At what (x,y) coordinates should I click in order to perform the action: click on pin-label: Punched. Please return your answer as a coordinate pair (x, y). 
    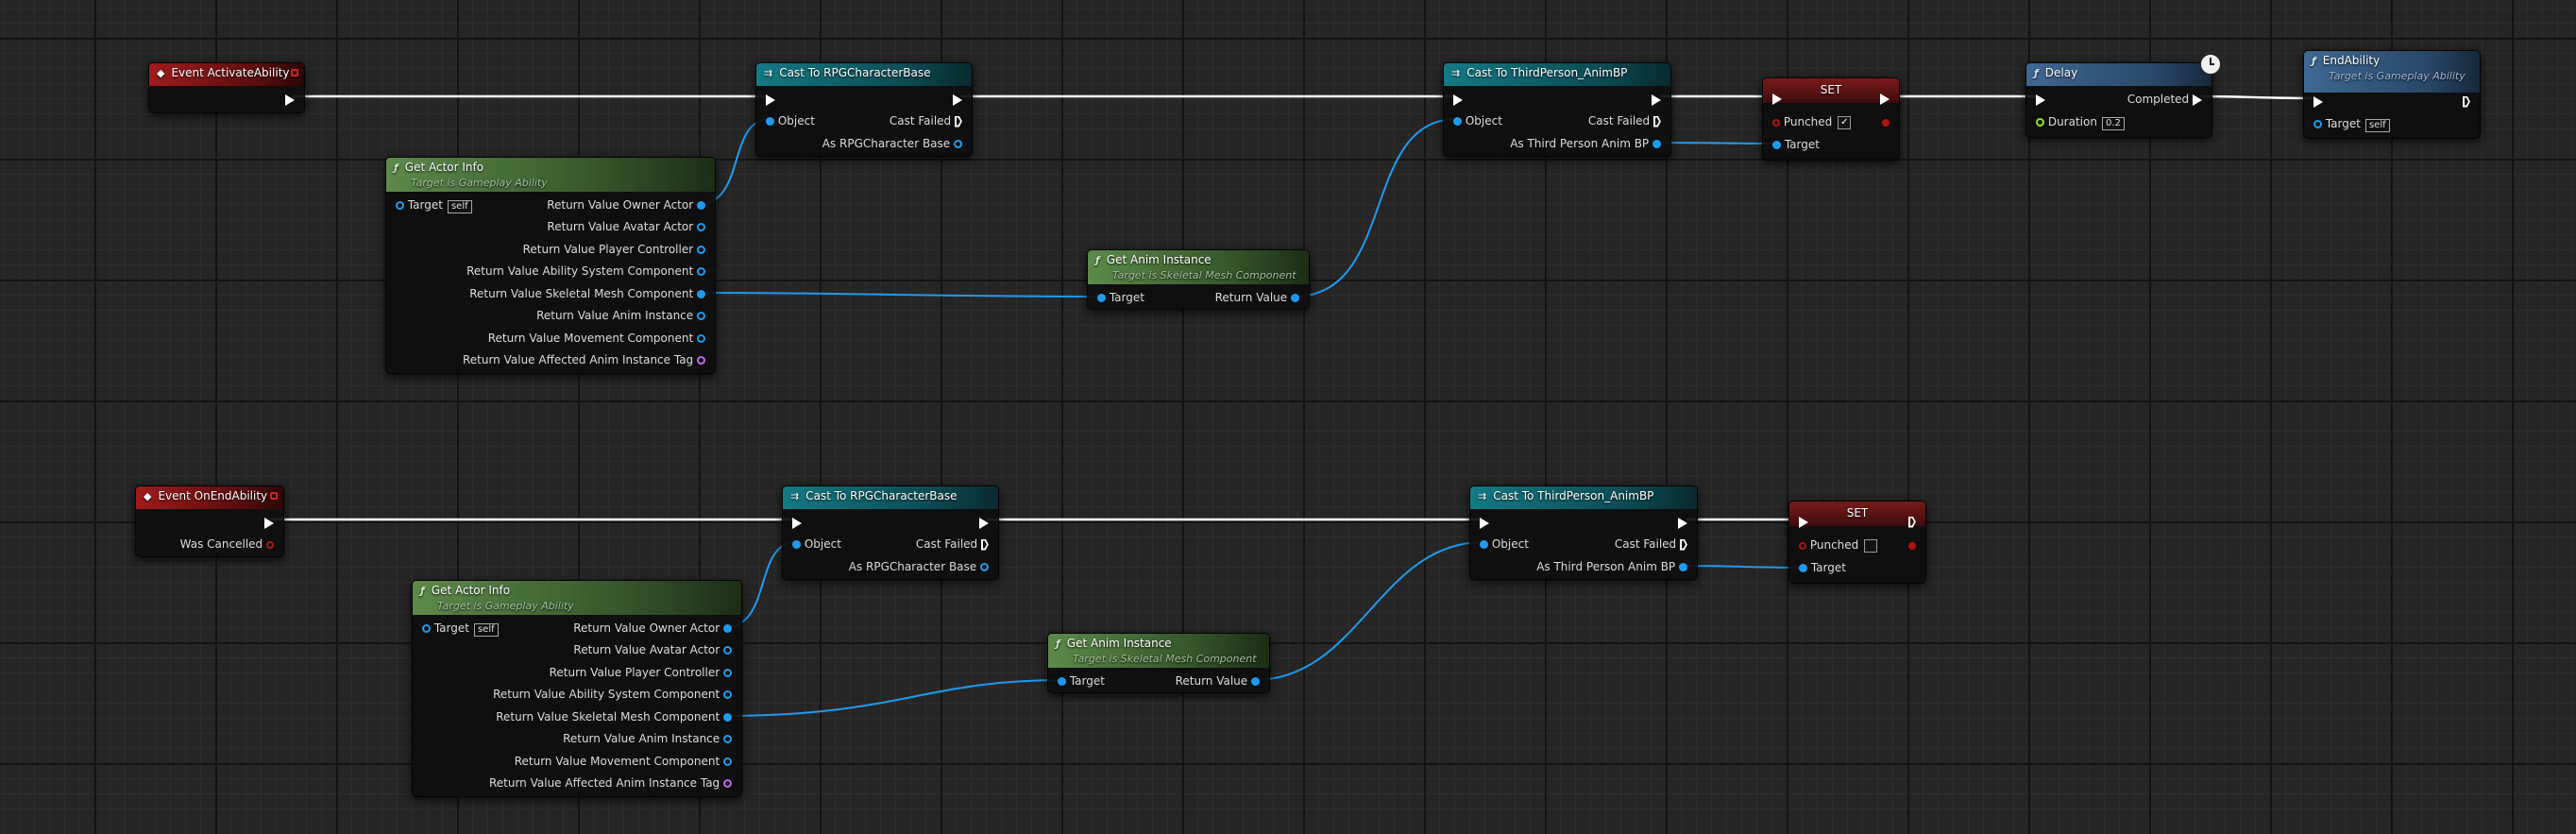
    Looking at the image, I should click on (1834, 545).